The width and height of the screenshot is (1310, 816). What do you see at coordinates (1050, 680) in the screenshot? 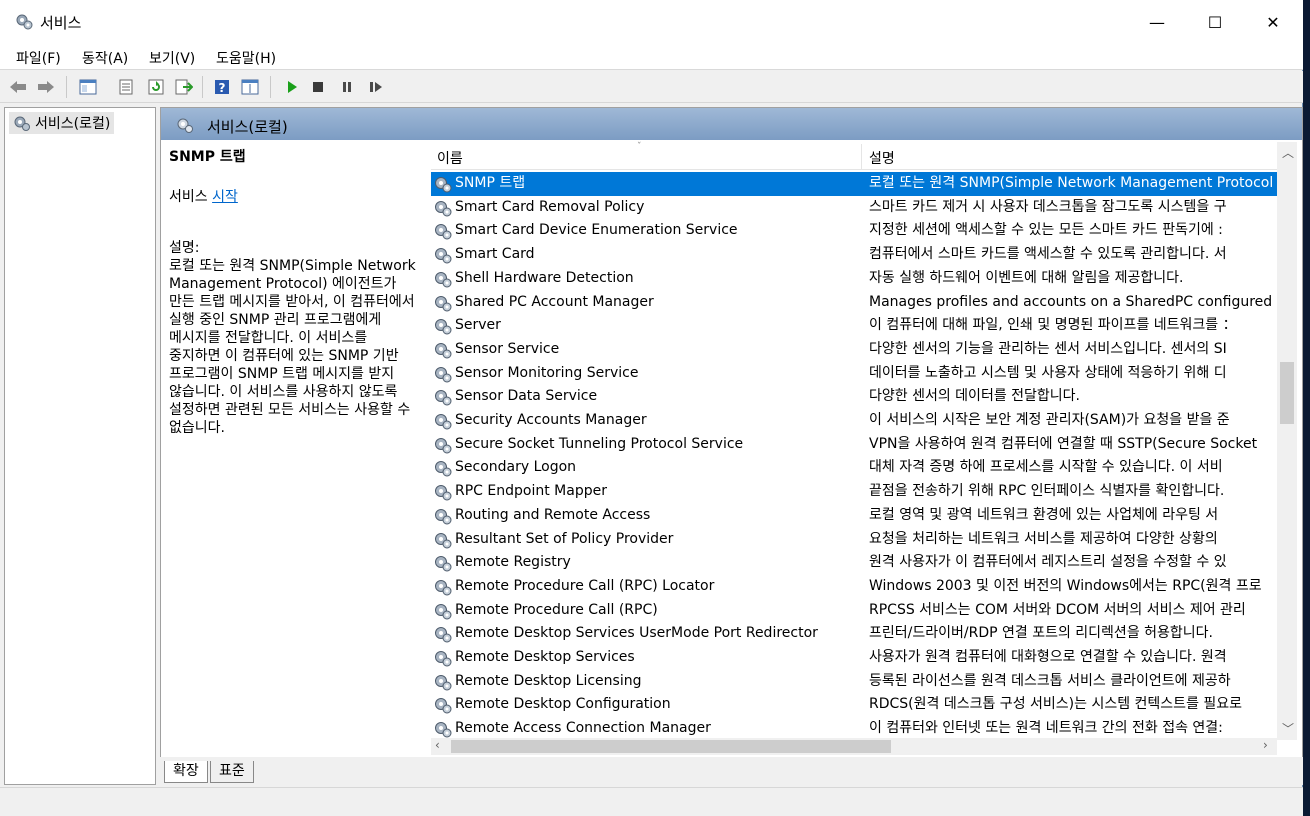
I see `service-description: 등록된 라이선스를 원격 데스크톱 서비스 클라이언트에 제공하` at bounding box center [1050, 680].